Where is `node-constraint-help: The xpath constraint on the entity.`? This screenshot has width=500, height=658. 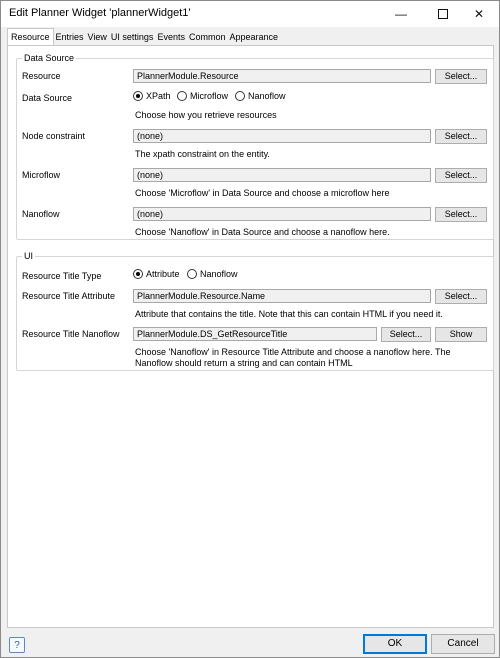 node-constraint-help: The xpath constraint on the entity. is located at coordinates (202, 154).